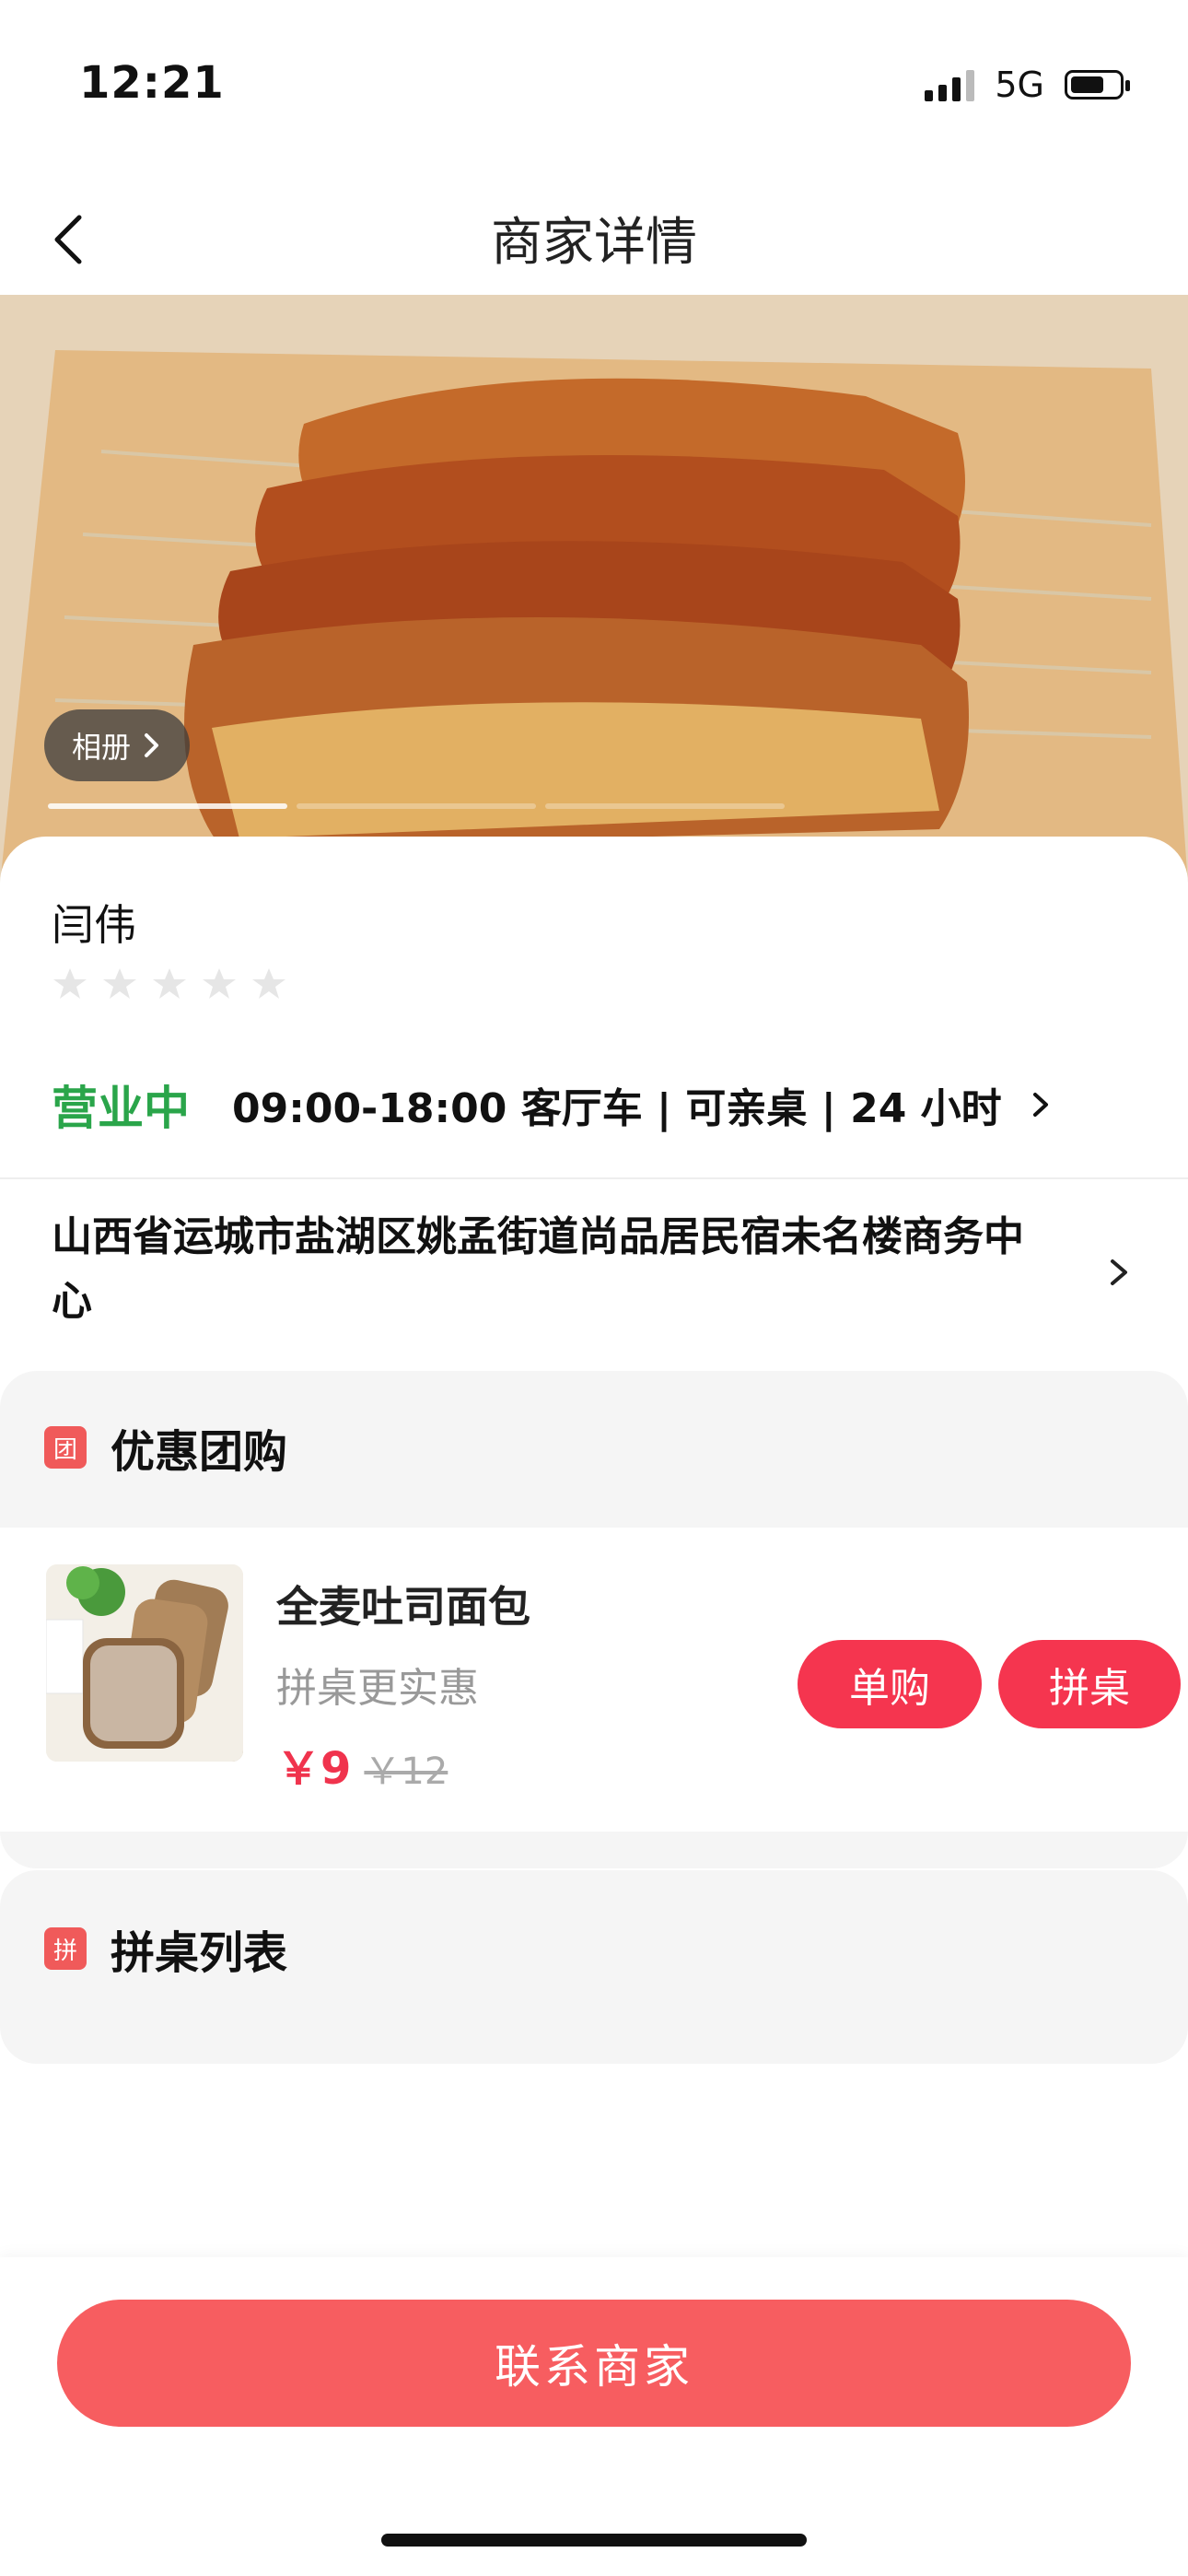 The image size is (1188, 2576). I want to click on group-buy-badge: 团, so click(65, 1447).